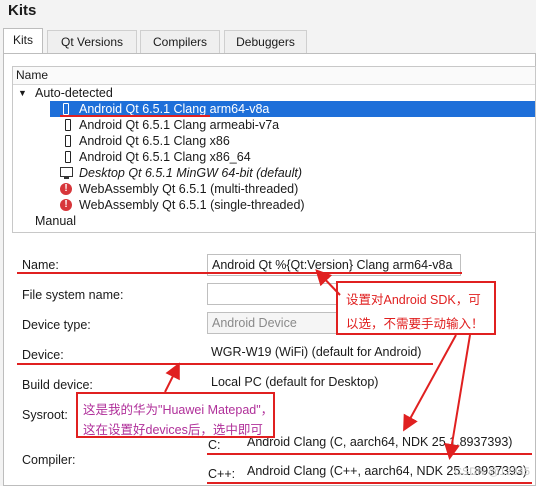 The height and width of the screenshot is (486, 536). What do you see at coordinates (492, 472) in the screenshot?
I see `watermark-text: CSDN @12345` at bounding box center [492, 472].